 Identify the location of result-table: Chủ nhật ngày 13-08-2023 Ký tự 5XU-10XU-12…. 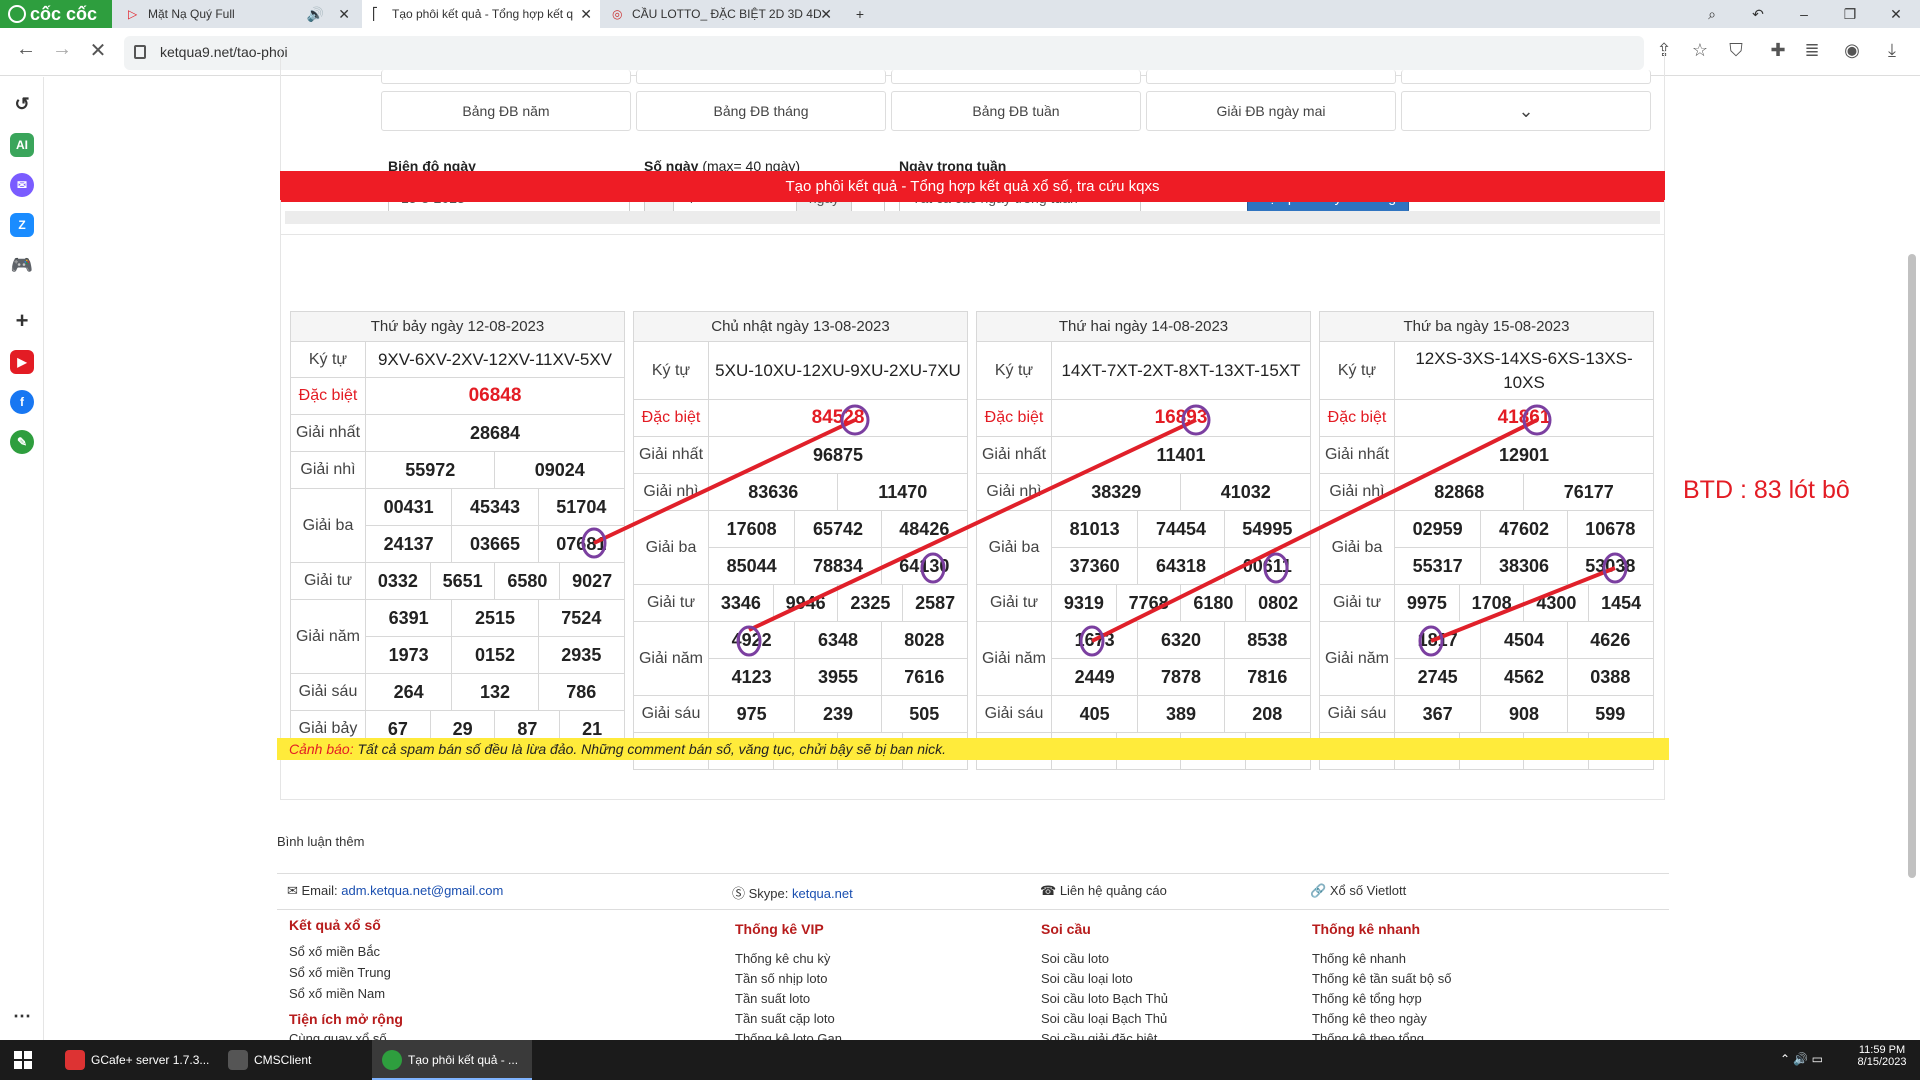
(801, 540).